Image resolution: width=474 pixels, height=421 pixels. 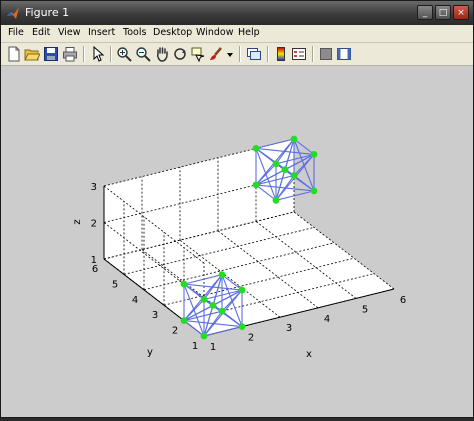 I want to click on z-tick-label: 2, so click(x=94, y=224).